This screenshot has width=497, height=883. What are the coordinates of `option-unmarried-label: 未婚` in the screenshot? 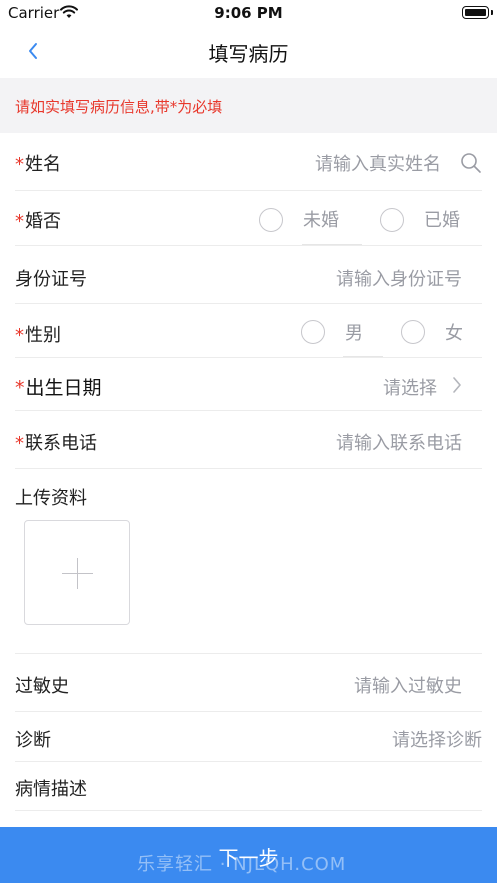 It's located at (321, 220).